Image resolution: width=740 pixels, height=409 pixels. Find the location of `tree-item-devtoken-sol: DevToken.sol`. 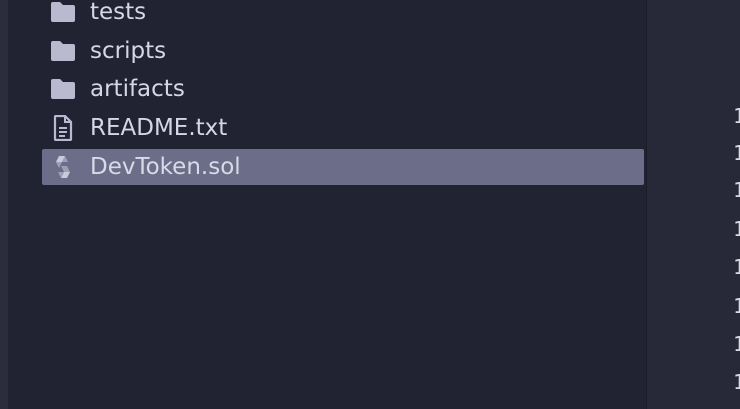

tree-item-devtoken-sol: DevToken.sol is located at coordinates (343, 166).